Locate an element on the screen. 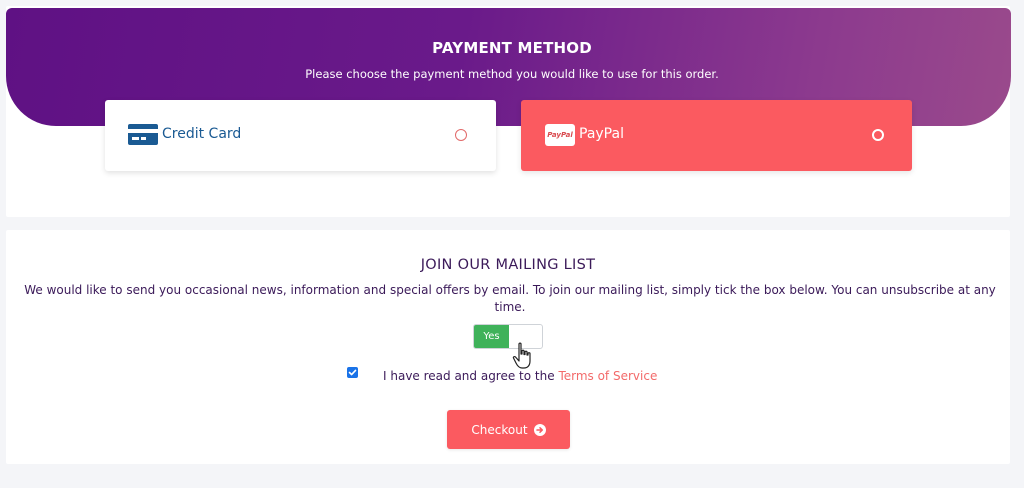  toggle-yes-label: Yes is located at coordinates (491, 336).